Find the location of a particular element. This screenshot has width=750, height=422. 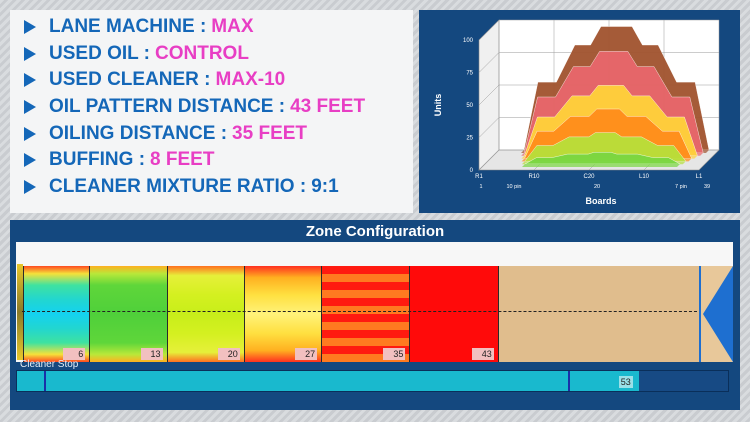

chart-y-tick: 100 is located at coordinates (468, 41).